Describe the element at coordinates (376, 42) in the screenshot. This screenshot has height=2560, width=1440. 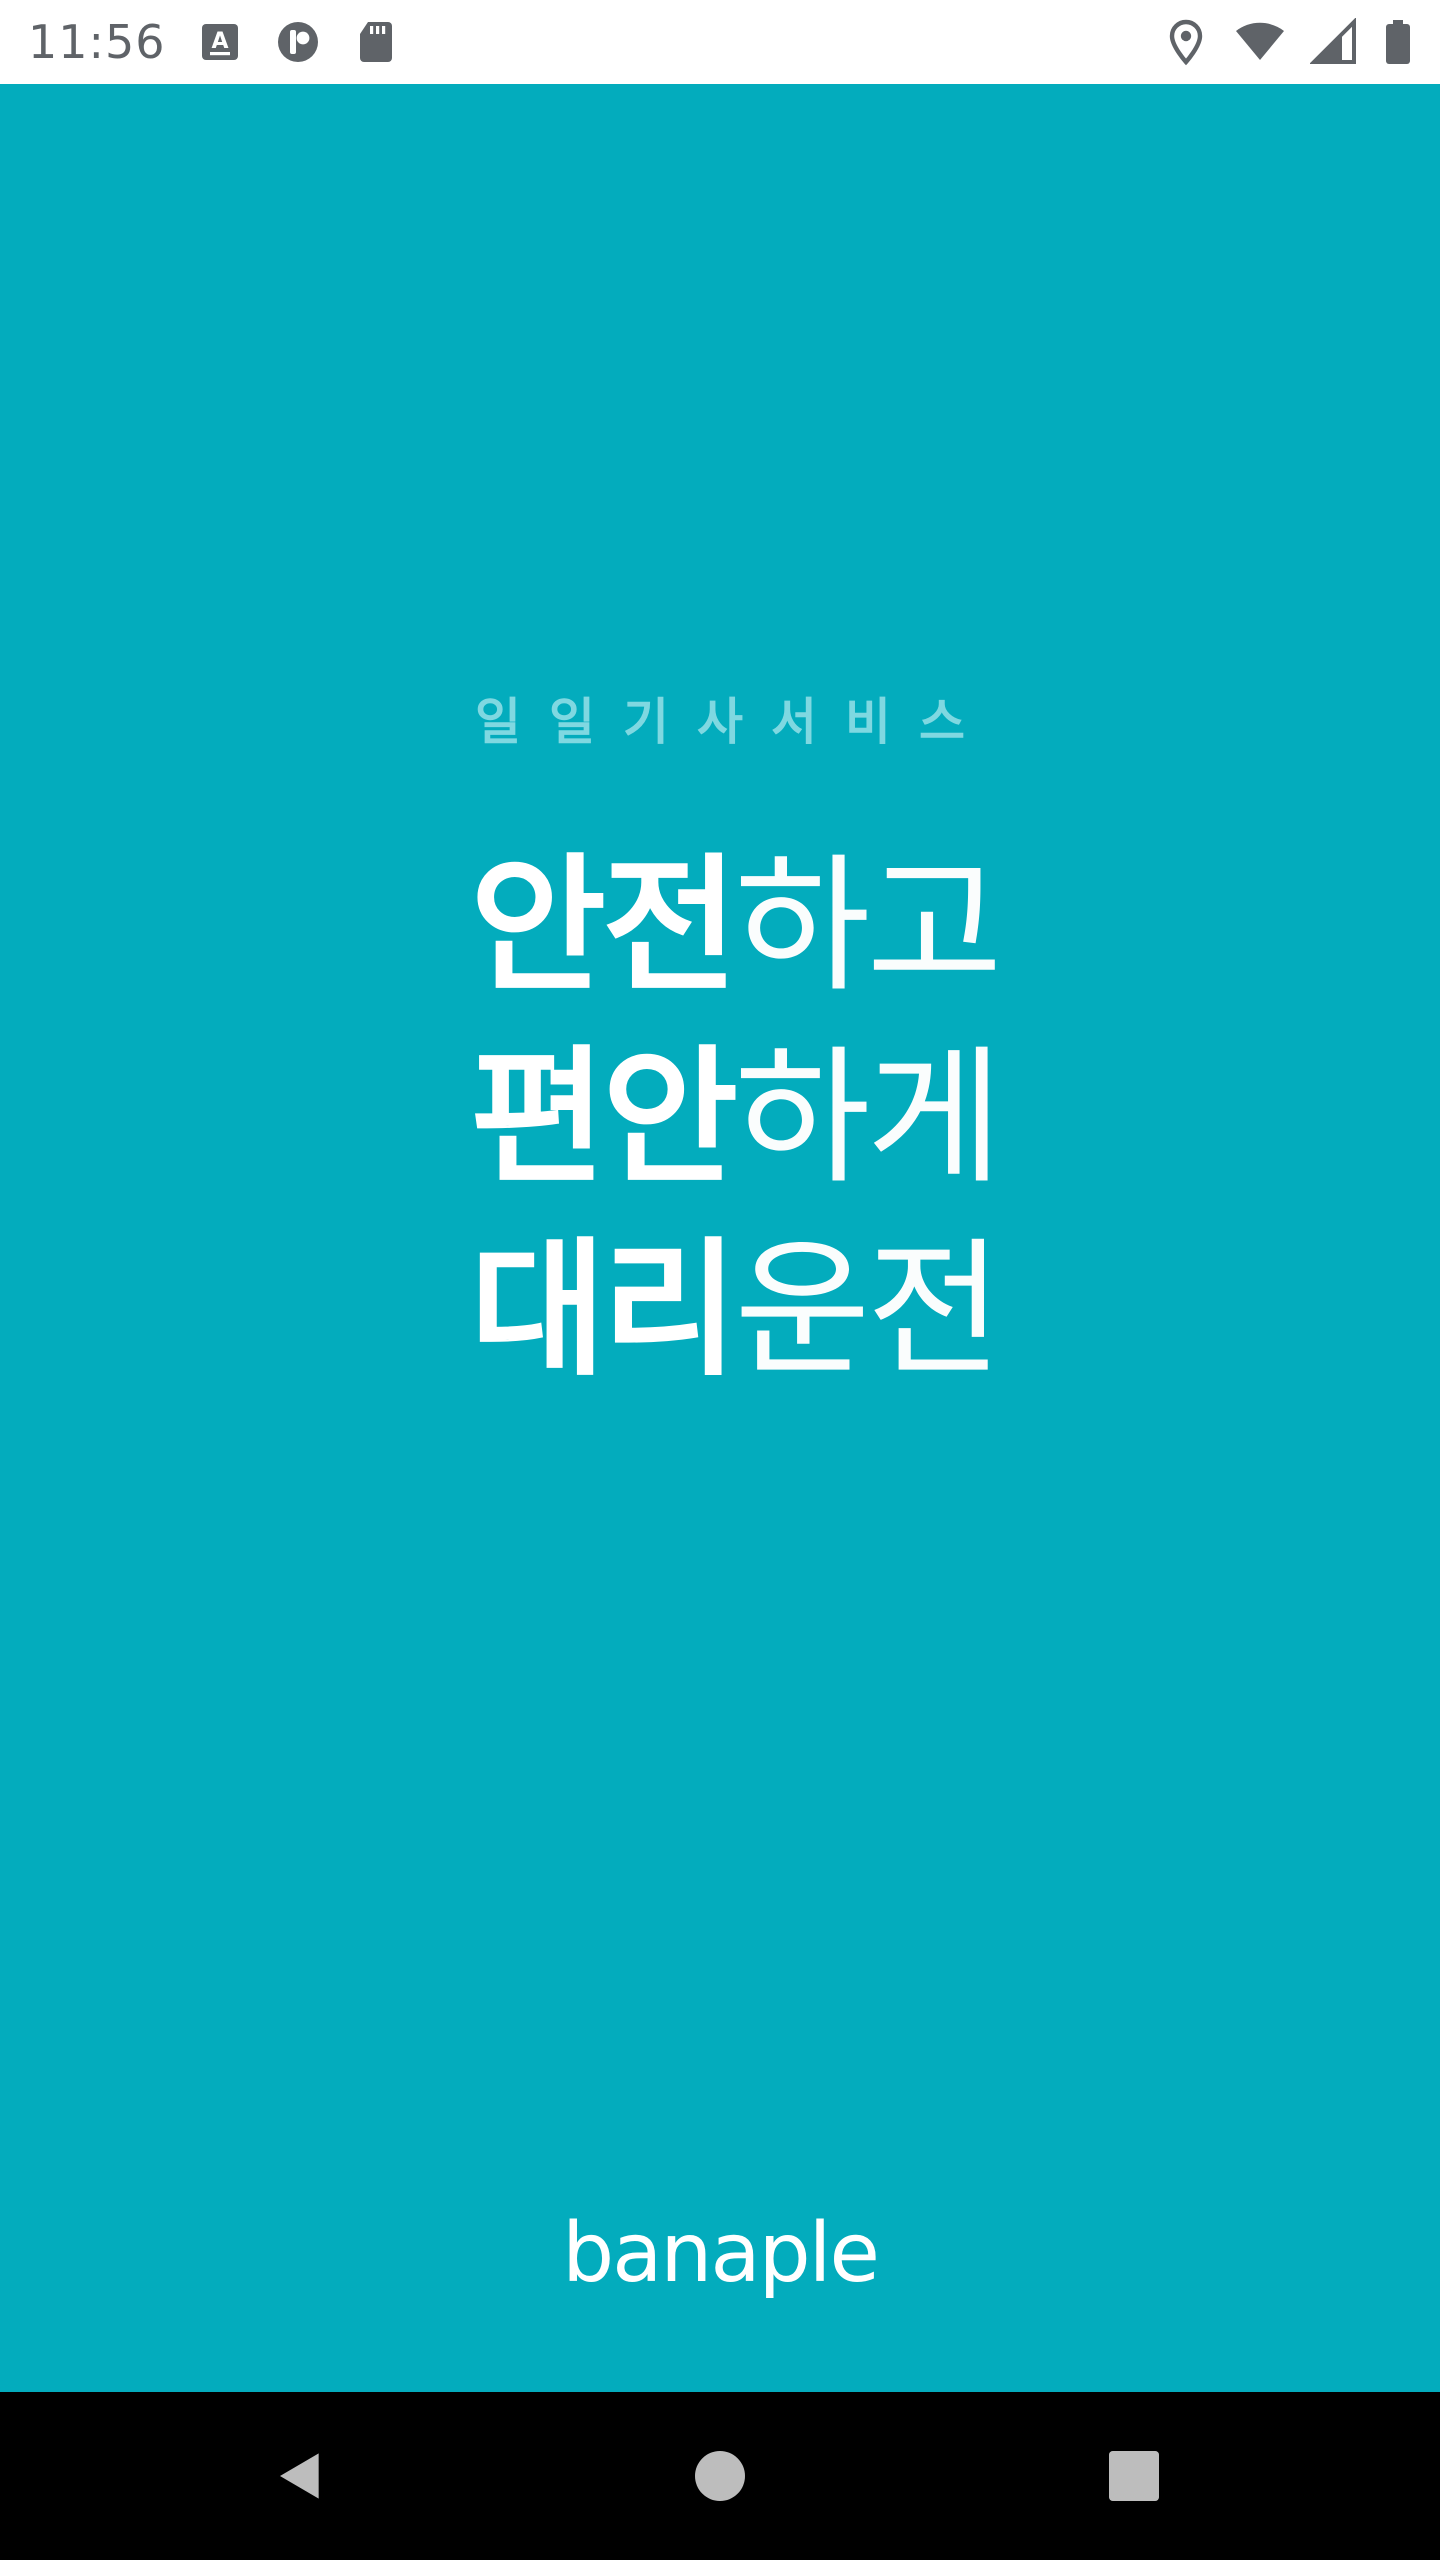
I see `sd-card-icon` at that location.